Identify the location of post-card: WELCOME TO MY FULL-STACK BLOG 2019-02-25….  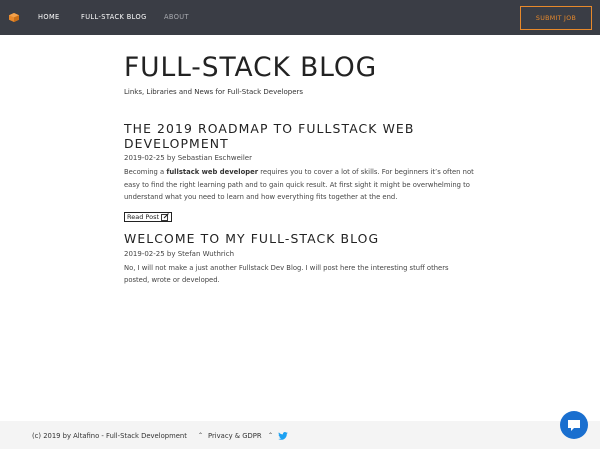
(299, 259).